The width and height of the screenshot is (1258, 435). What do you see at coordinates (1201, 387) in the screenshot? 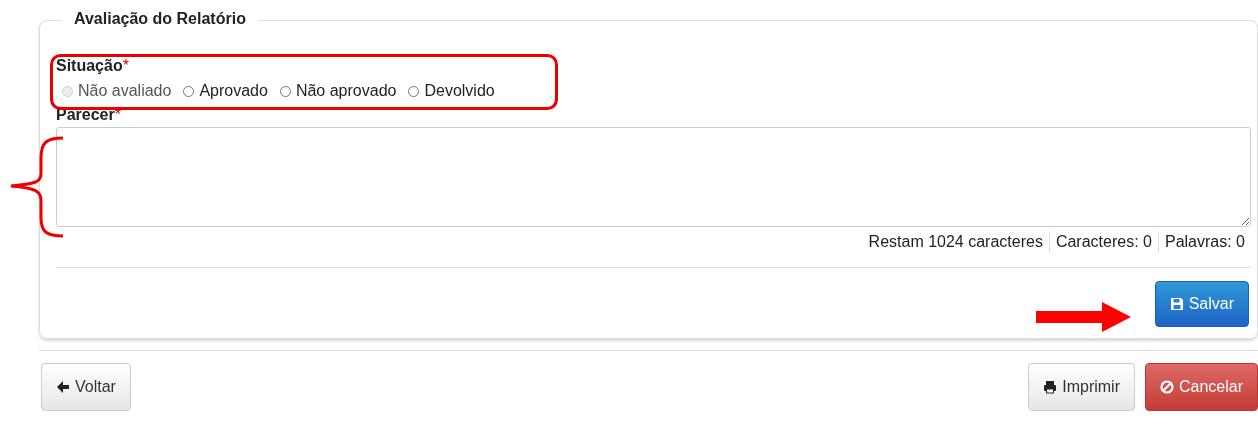
I see `cancel-button: Cancelar` at bounding box center [1201, 387].